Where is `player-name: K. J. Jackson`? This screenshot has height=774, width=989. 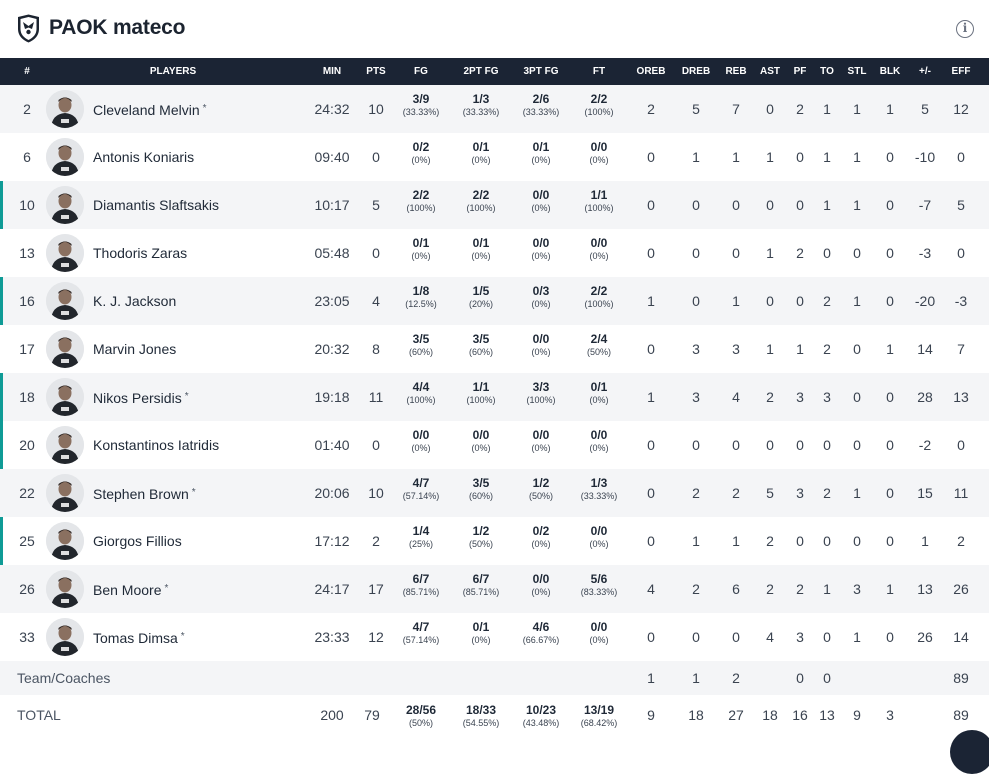
player-name: K. J. Jackson is located at coordinates (134, 301).